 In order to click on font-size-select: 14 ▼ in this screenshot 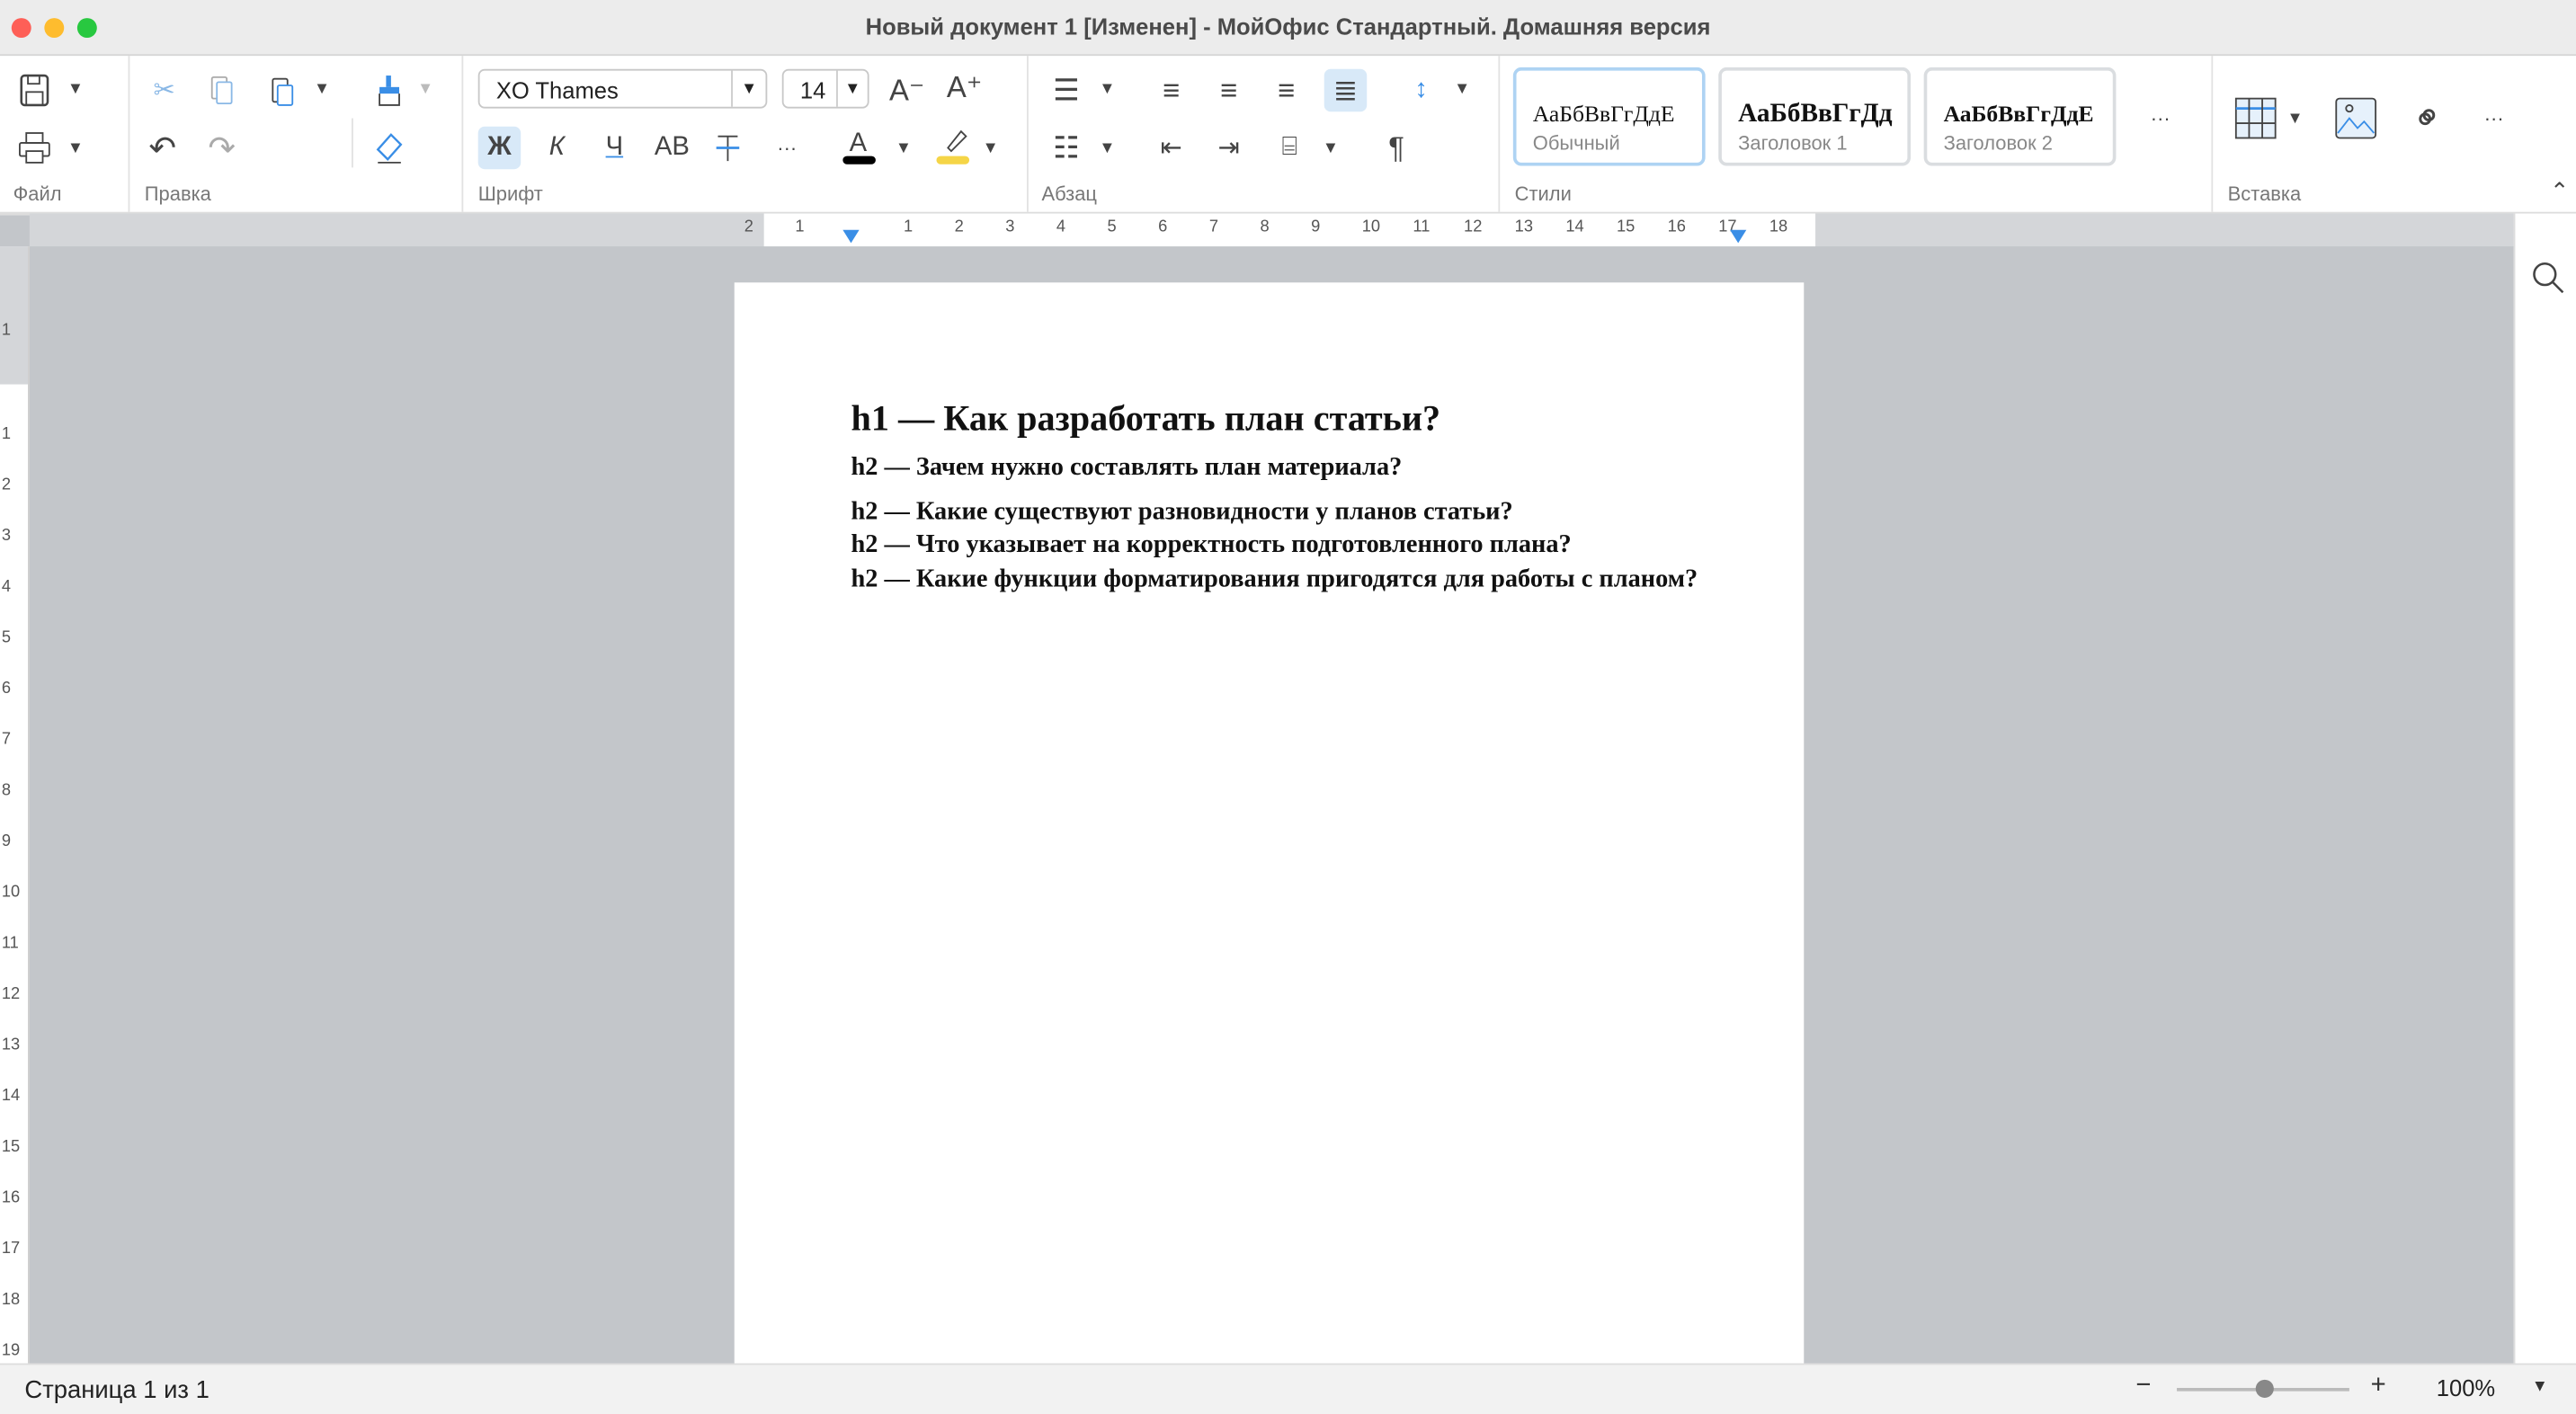, I will do `click(825, 88)`.